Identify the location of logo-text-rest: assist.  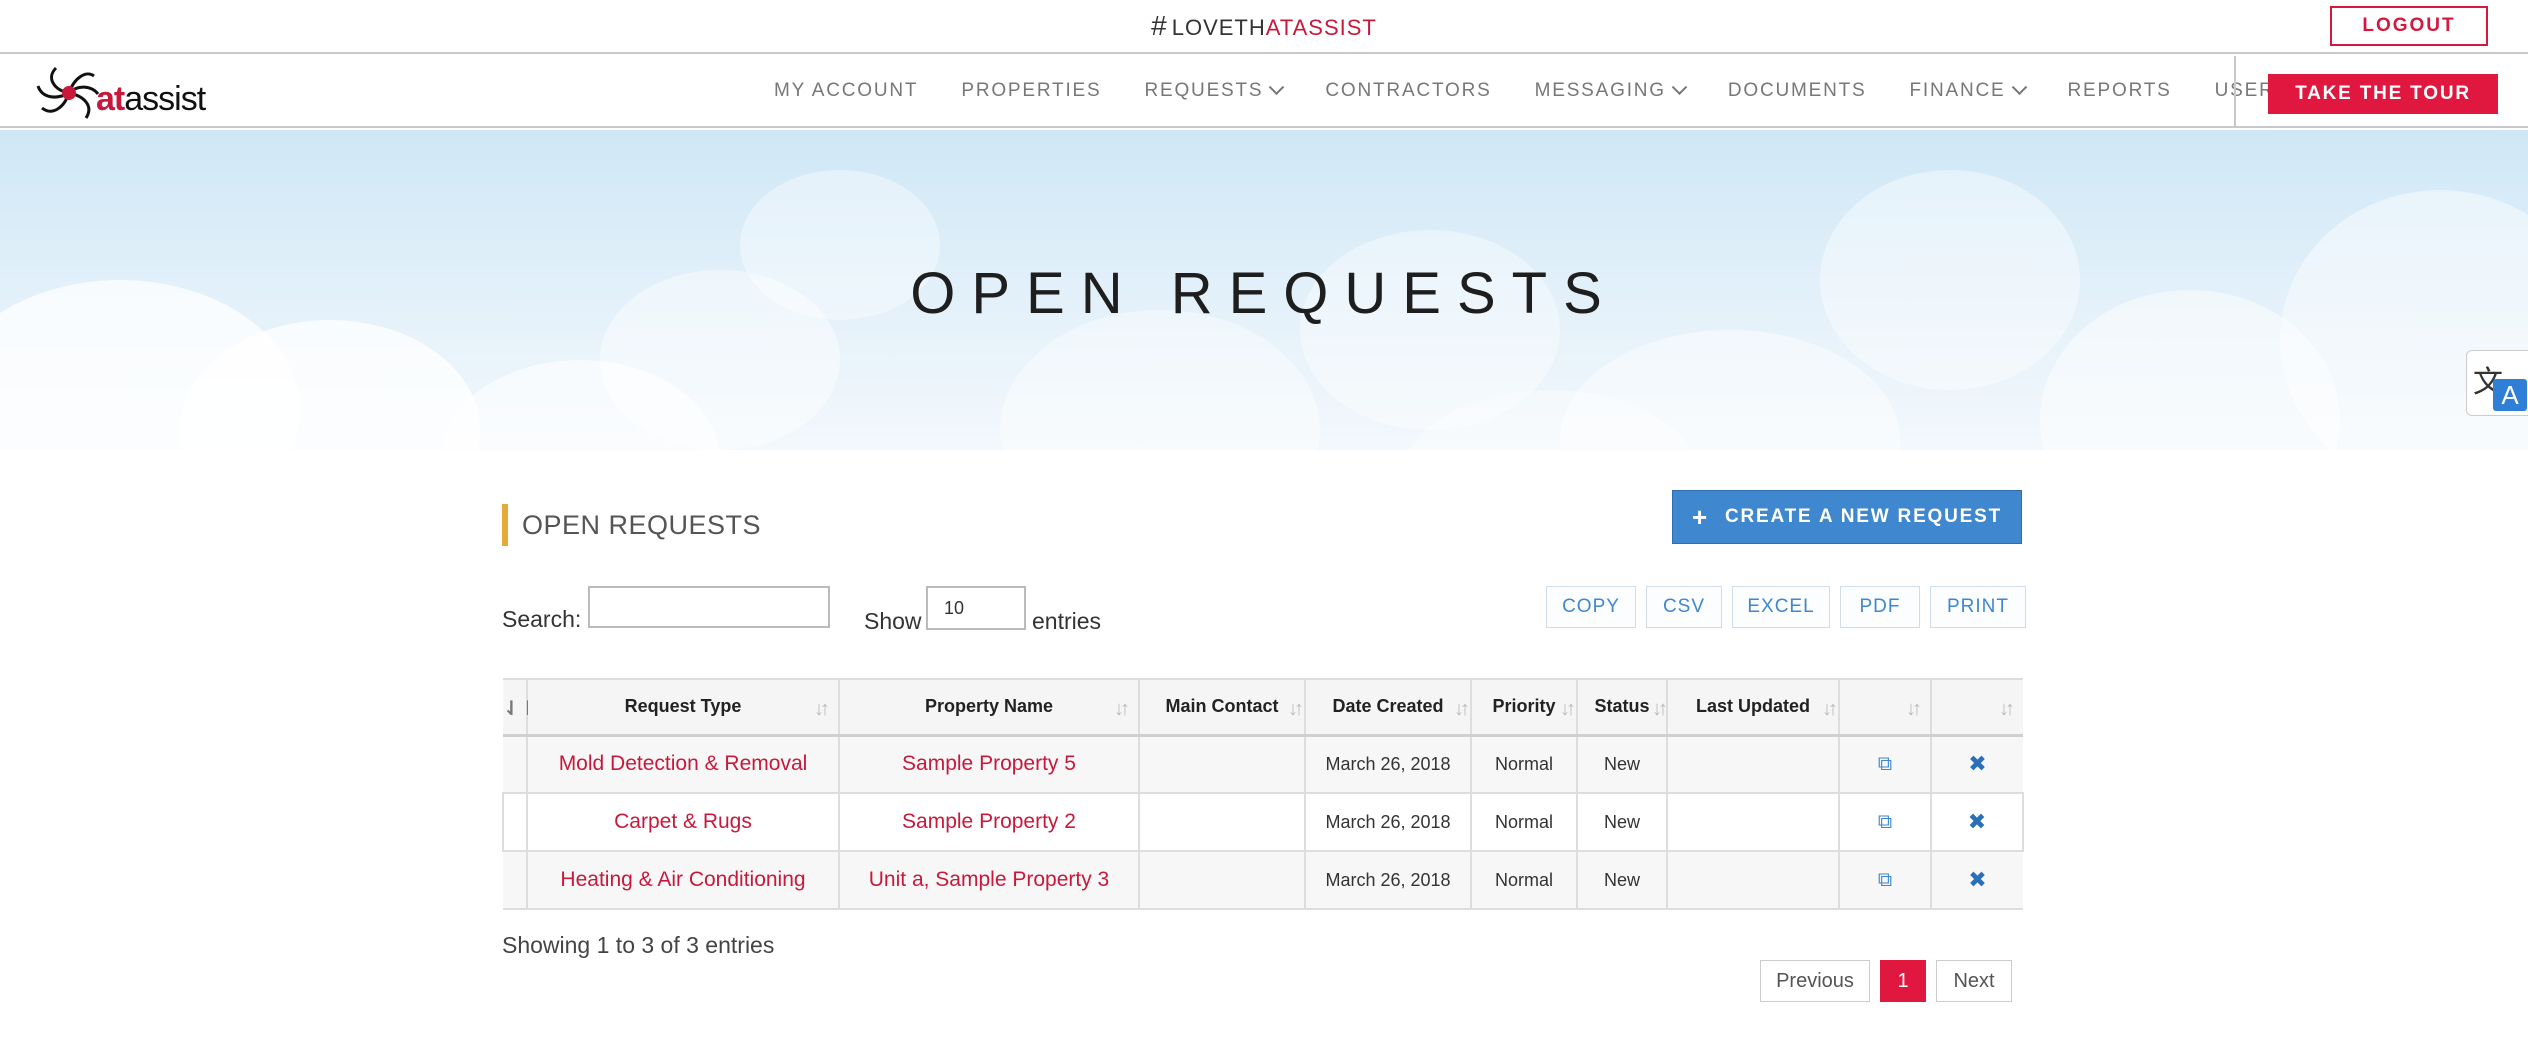
(165, 99).